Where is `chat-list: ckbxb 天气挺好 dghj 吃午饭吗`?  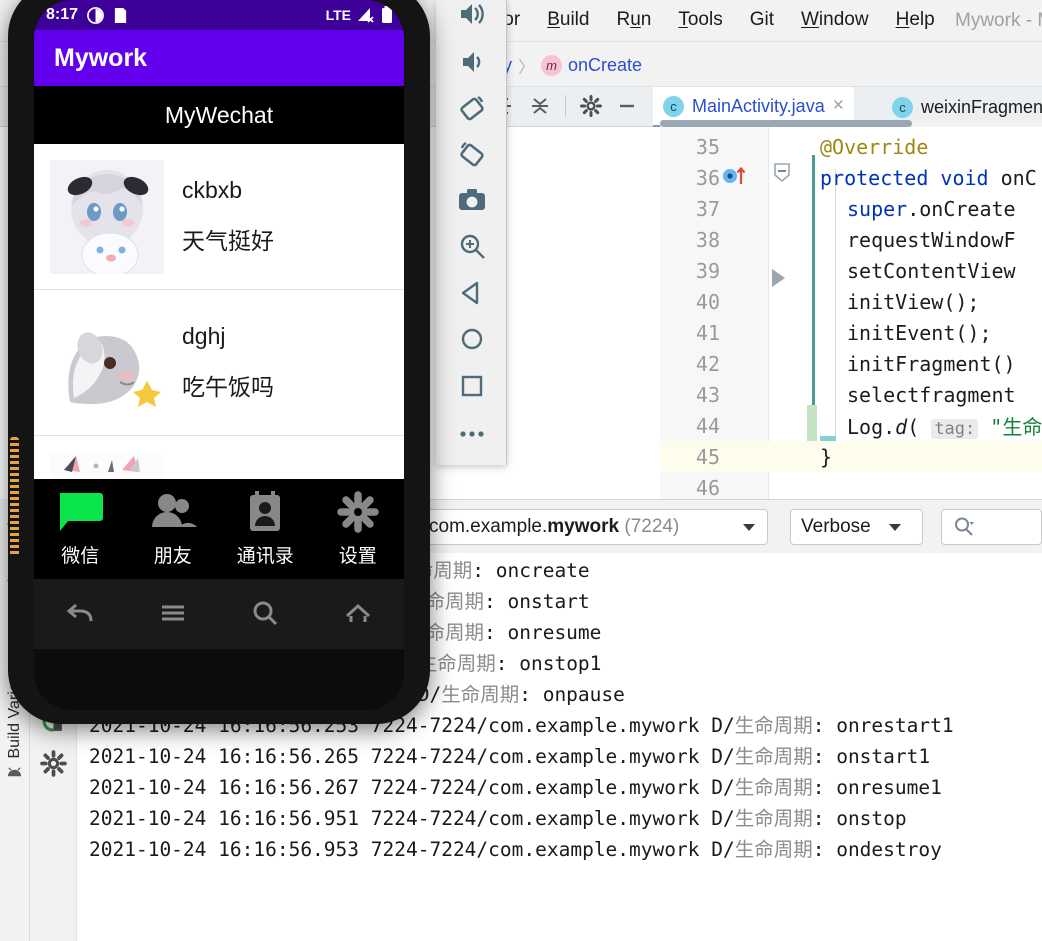 chat-list: ckbxb 天气挺好 dghj 吃午饭吗 is located at coordinates (219, 311).